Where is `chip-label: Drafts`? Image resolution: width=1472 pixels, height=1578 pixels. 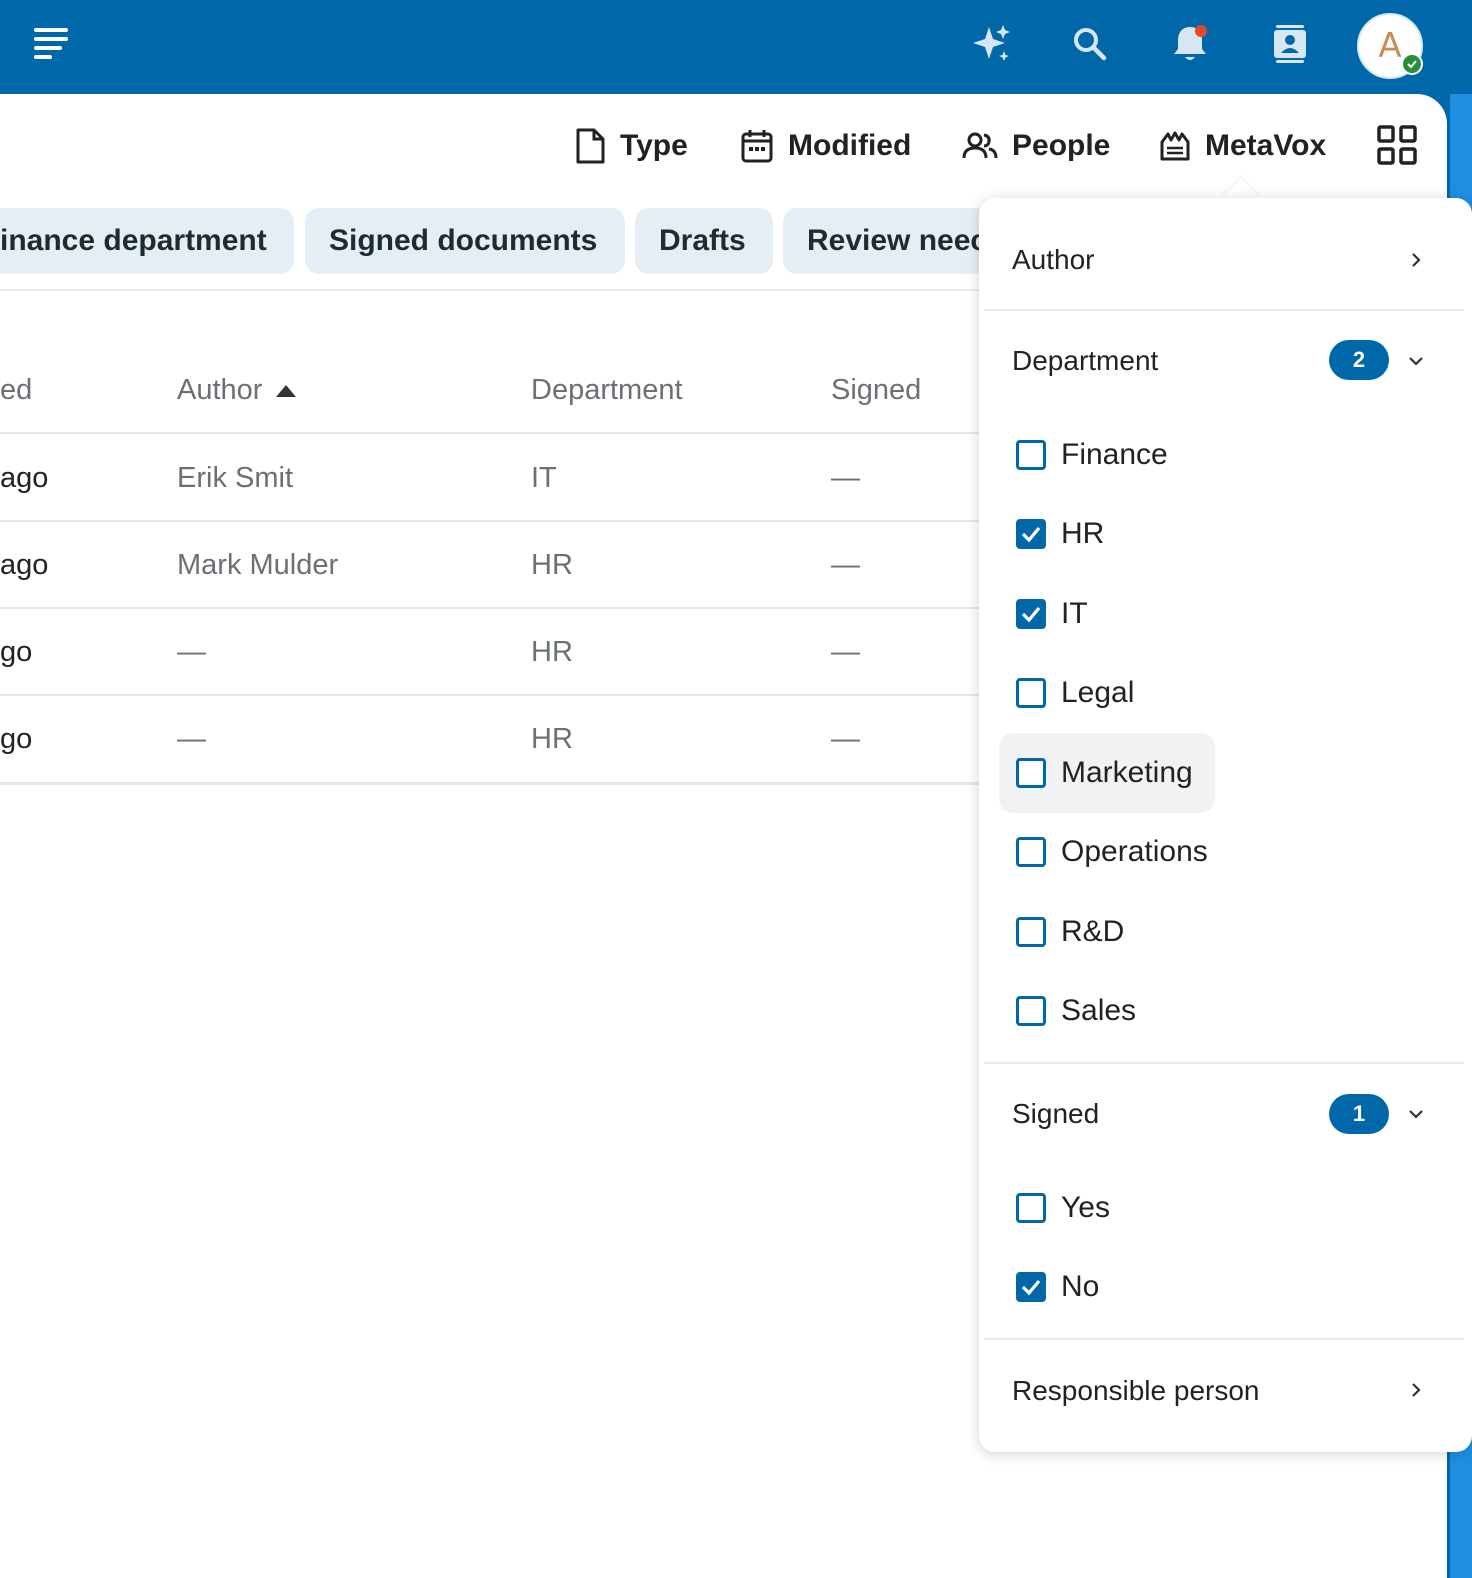
chip-label: Drafts is located at coordinates (702, 240).